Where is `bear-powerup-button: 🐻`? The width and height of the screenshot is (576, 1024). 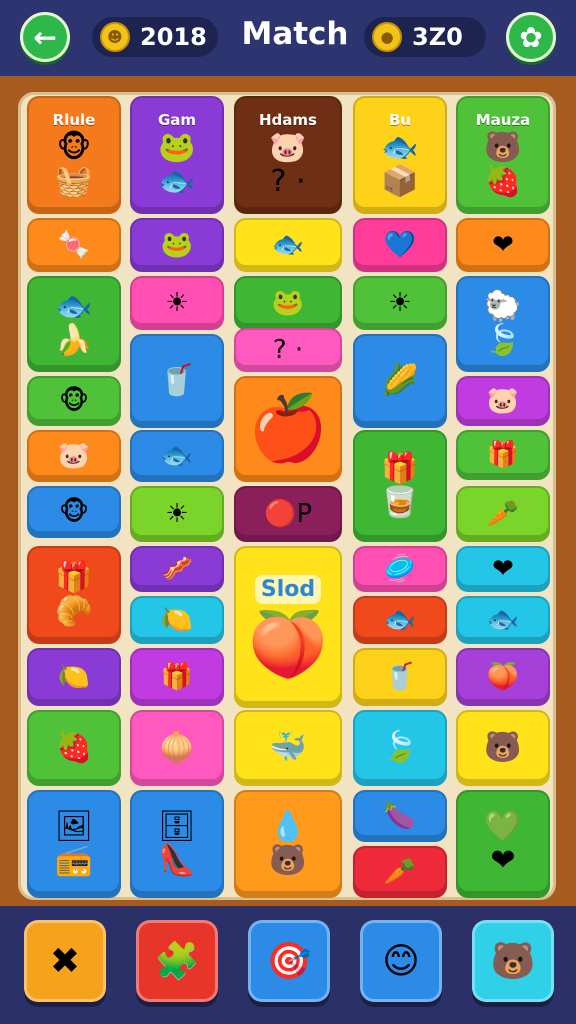 bear-powerup-button: 🐻 is located at coordinates (513, 961).